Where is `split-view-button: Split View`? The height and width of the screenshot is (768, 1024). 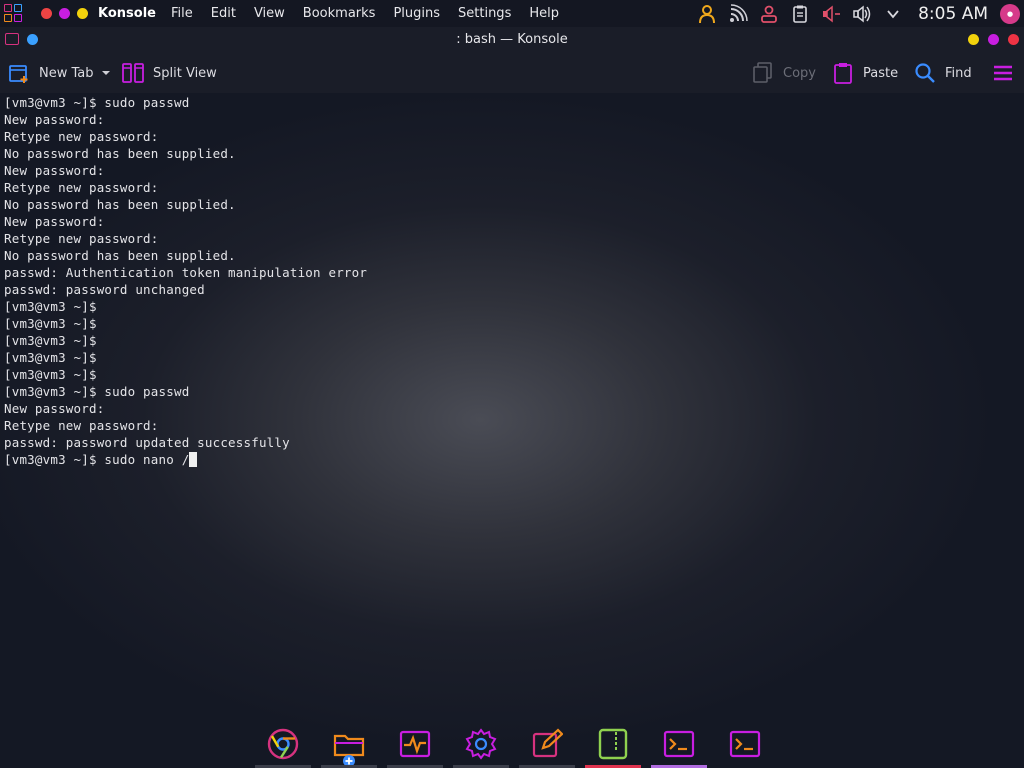 split-view-button: Split View is located at coordinates (169, 73).